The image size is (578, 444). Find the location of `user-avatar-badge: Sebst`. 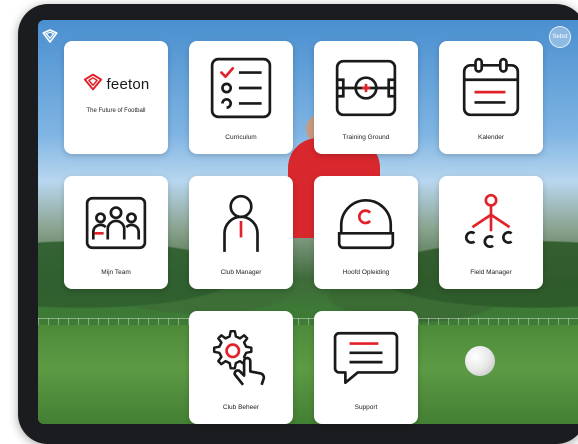

user-avatar-badge: Sebst is located at coordinates (560, 37).